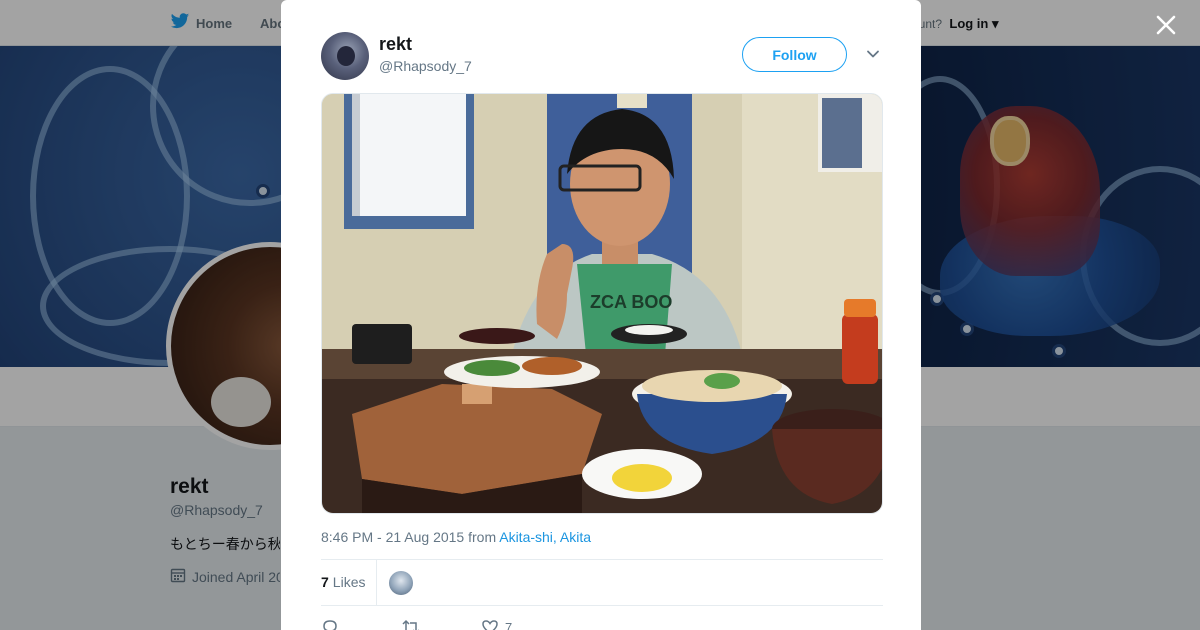 The width and height of the screenshot is (1200, 630). I want to click on likes-stat: 7 Likes, so click(343, 582).